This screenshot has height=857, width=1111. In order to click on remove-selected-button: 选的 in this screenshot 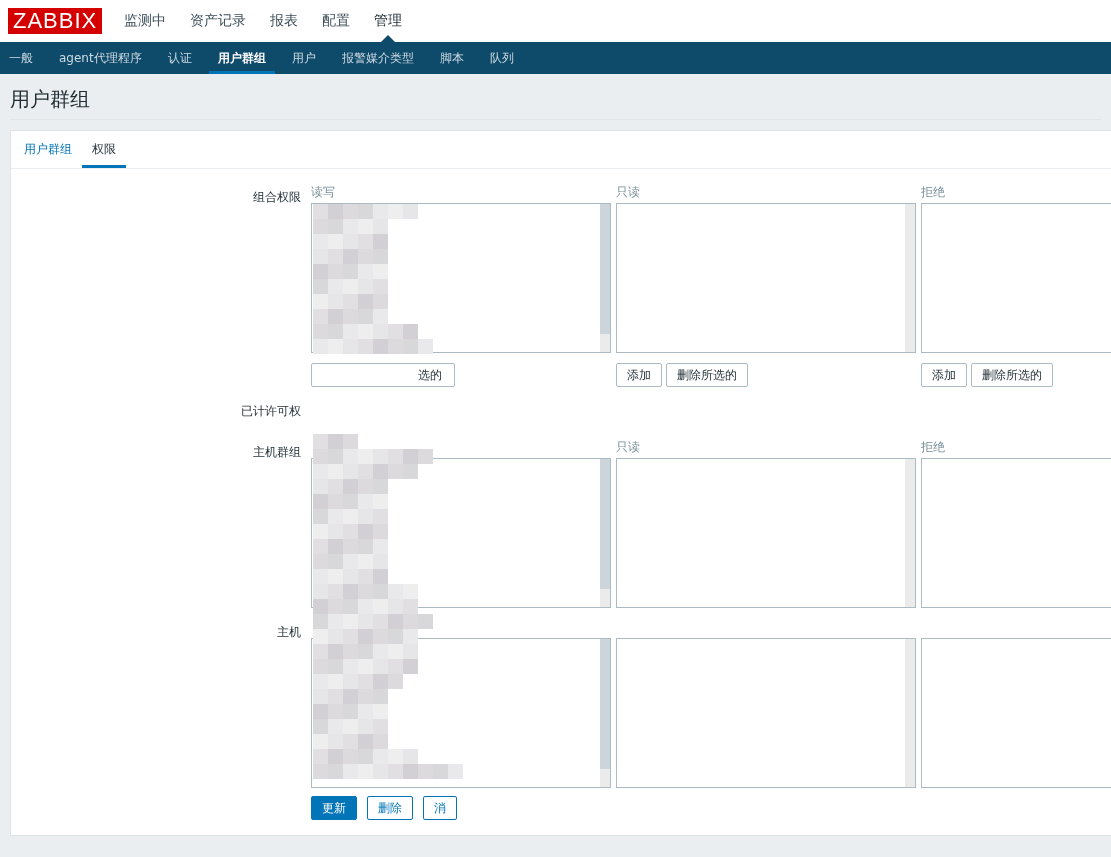, I will do `click(383, 375)`.